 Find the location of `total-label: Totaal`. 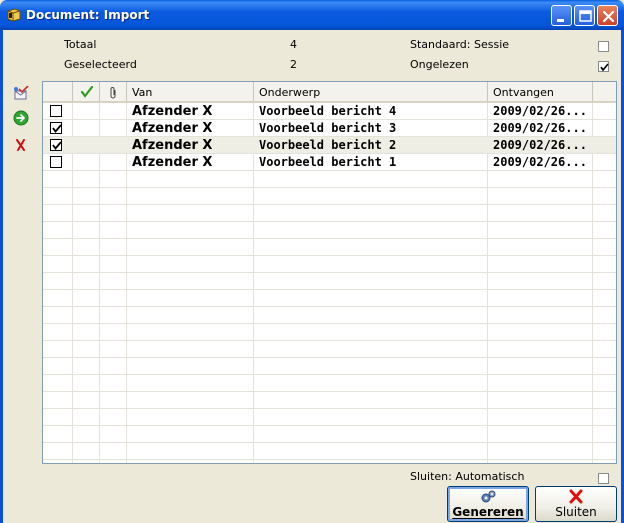

total-label: Totaal is located at coordinates (80, 44).